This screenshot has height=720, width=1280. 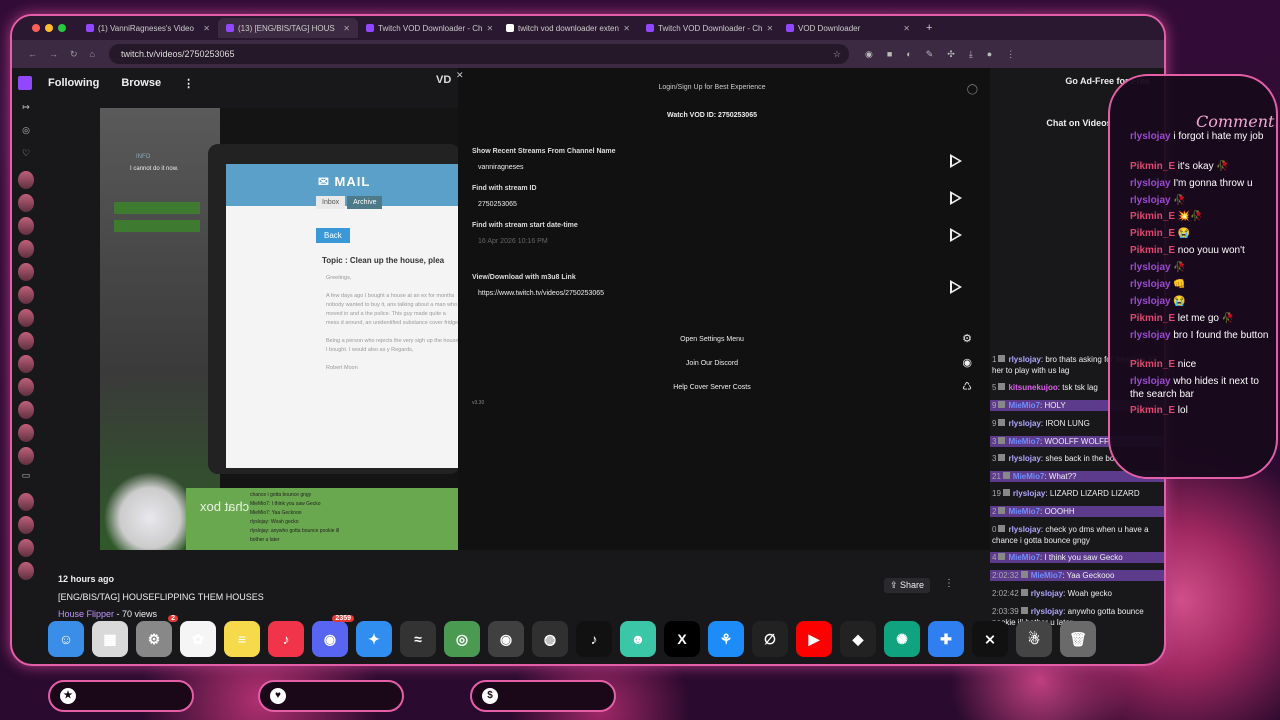 What do you see at coordinates (994, 557) in the screenshot?
I see `chat-timestamp: 4` at bounding box center [994, 557].